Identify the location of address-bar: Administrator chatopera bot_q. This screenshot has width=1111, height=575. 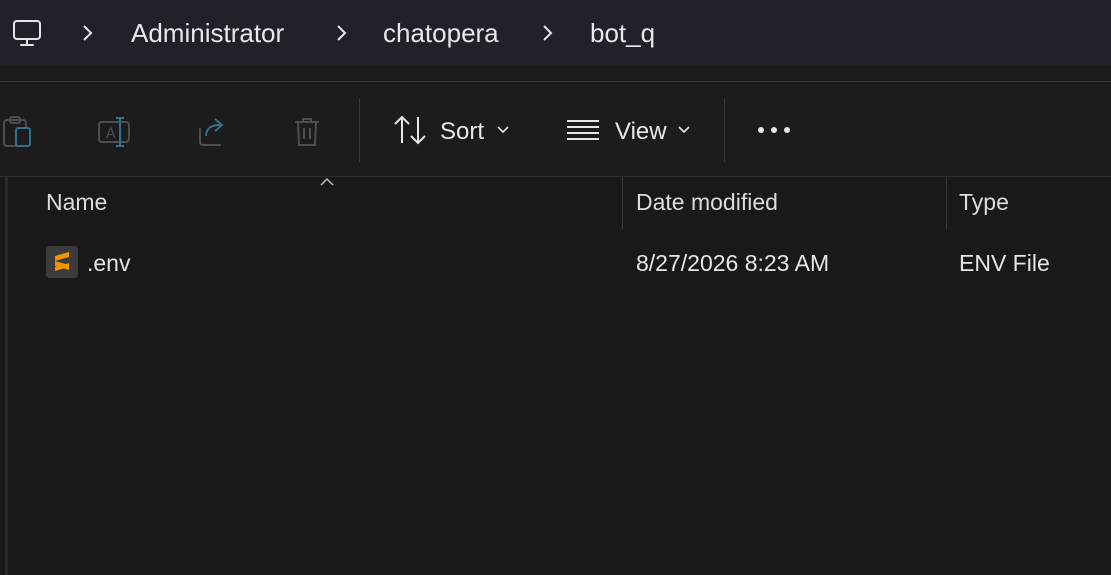
(555, 33).